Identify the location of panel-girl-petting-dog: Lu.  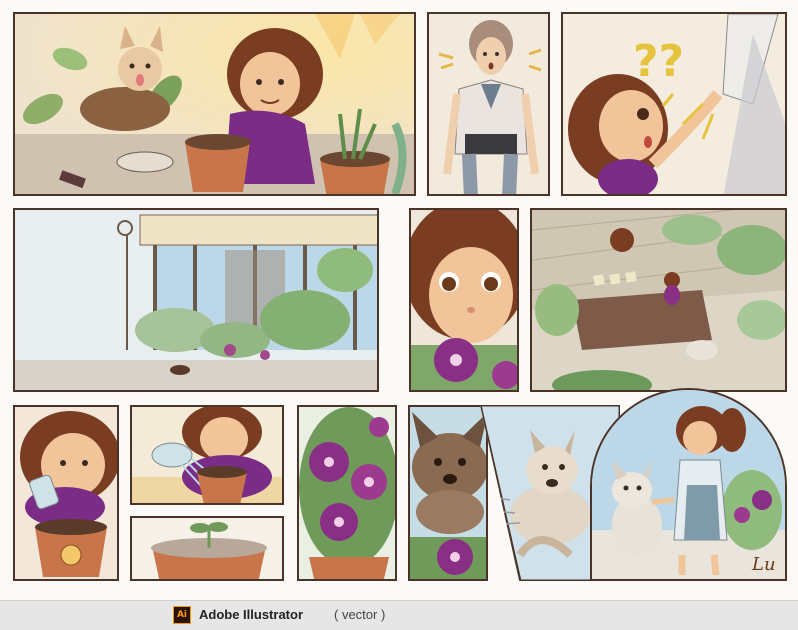
(688, 484).